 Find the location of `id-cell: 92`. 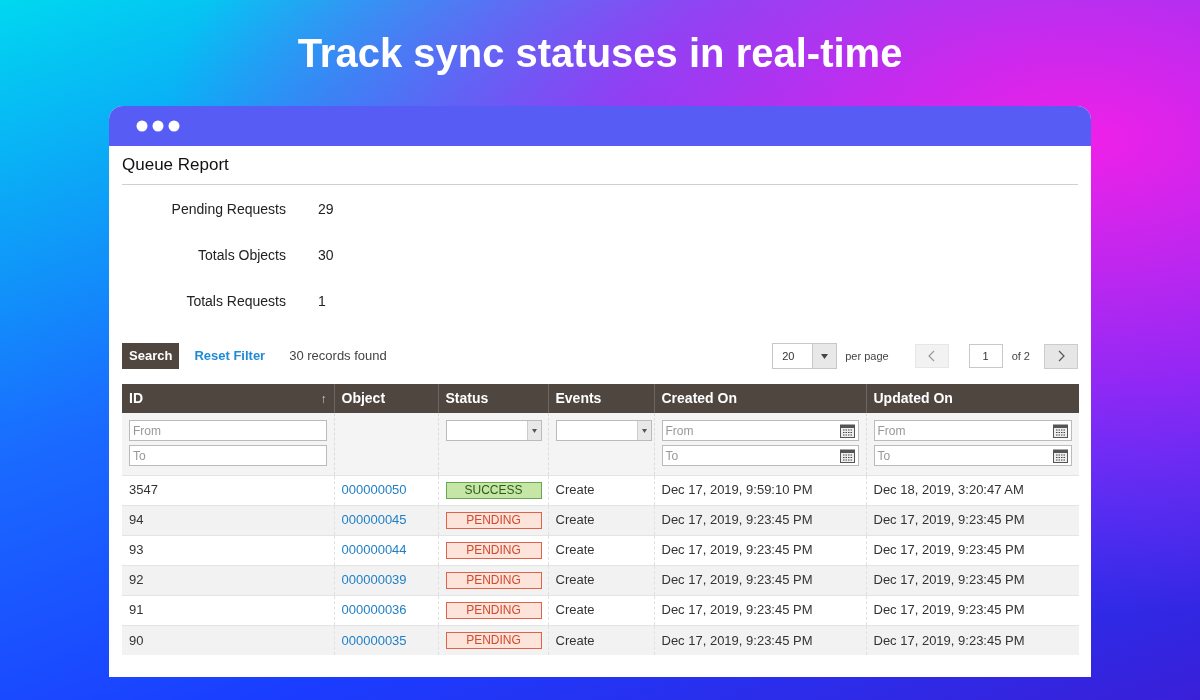

id-cell: 92 is located at coordinates (136, 580).